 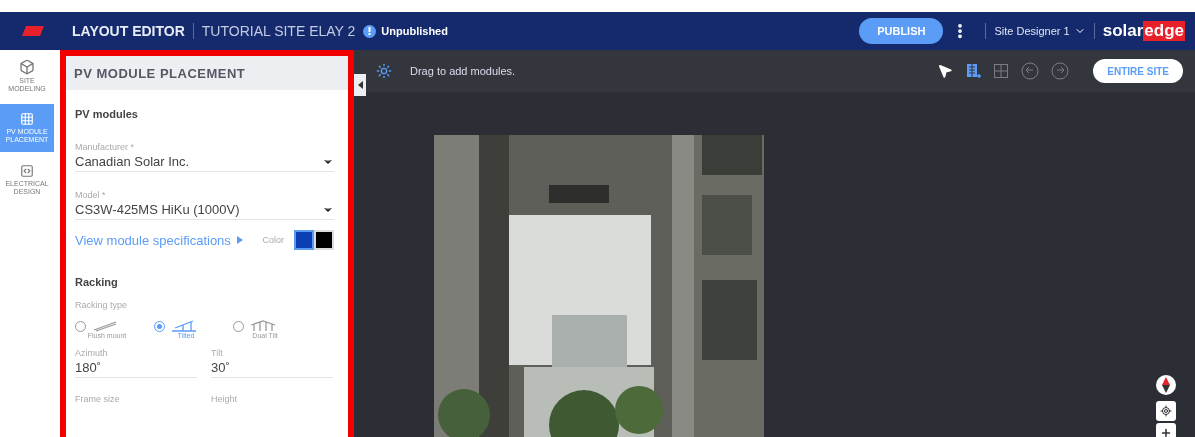 I want to click on zoom-in-button, so click(x=1166, y=430).